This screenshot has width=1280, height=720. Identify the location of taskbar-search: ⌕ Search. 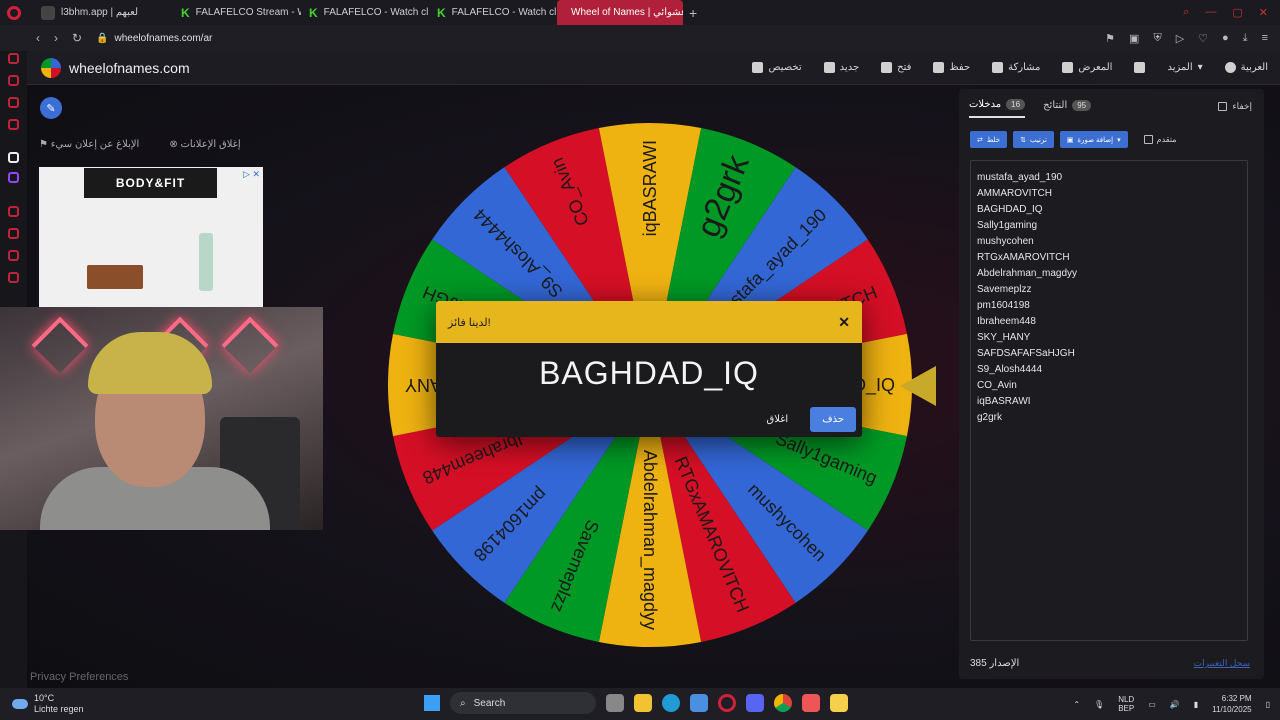
(523, 703).